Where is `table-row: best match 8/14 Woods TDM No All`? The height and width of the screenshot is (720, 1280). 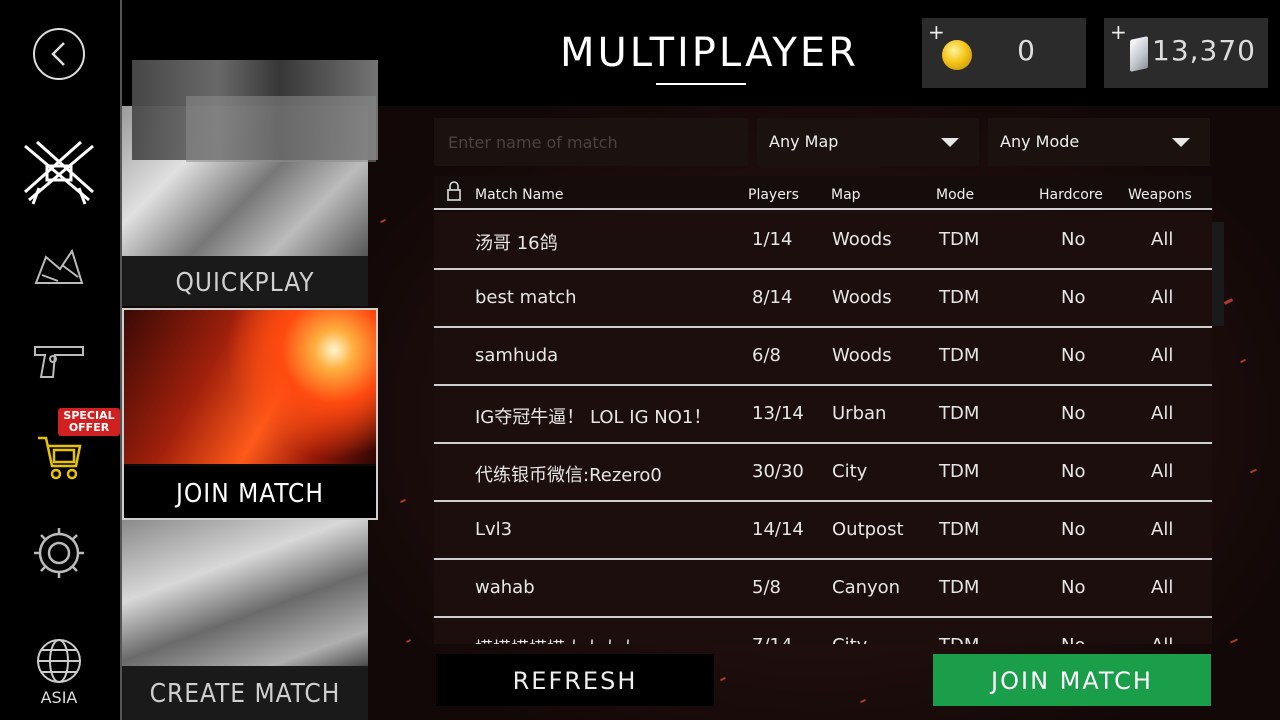
table-row: best match 8/14 Woods TDM No All is located at coordinates (823, 299).